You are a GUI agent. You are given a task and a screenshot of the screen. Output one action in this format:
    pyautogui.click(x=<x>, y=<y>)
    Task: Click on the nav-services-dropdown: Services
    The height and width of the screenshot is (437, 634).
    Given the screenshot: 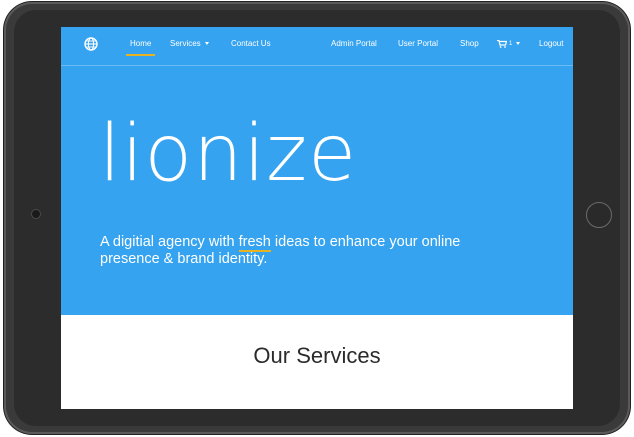 What is the action you would take?
    pyautogui.click(x=189, y=43)
    